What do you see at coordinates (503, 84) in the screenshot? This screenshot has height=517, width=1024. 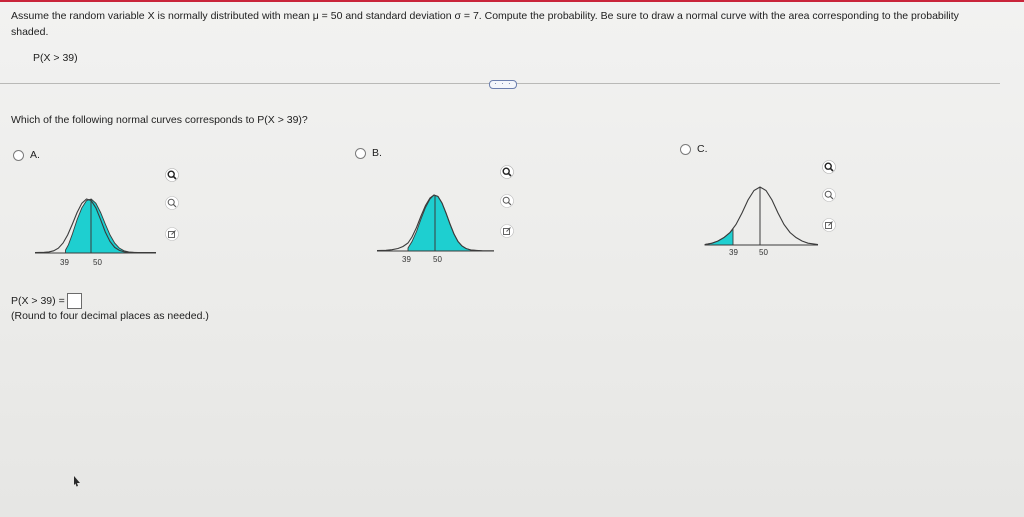 I see `more-options-button: · · ·` at bounding box center [503, 84].